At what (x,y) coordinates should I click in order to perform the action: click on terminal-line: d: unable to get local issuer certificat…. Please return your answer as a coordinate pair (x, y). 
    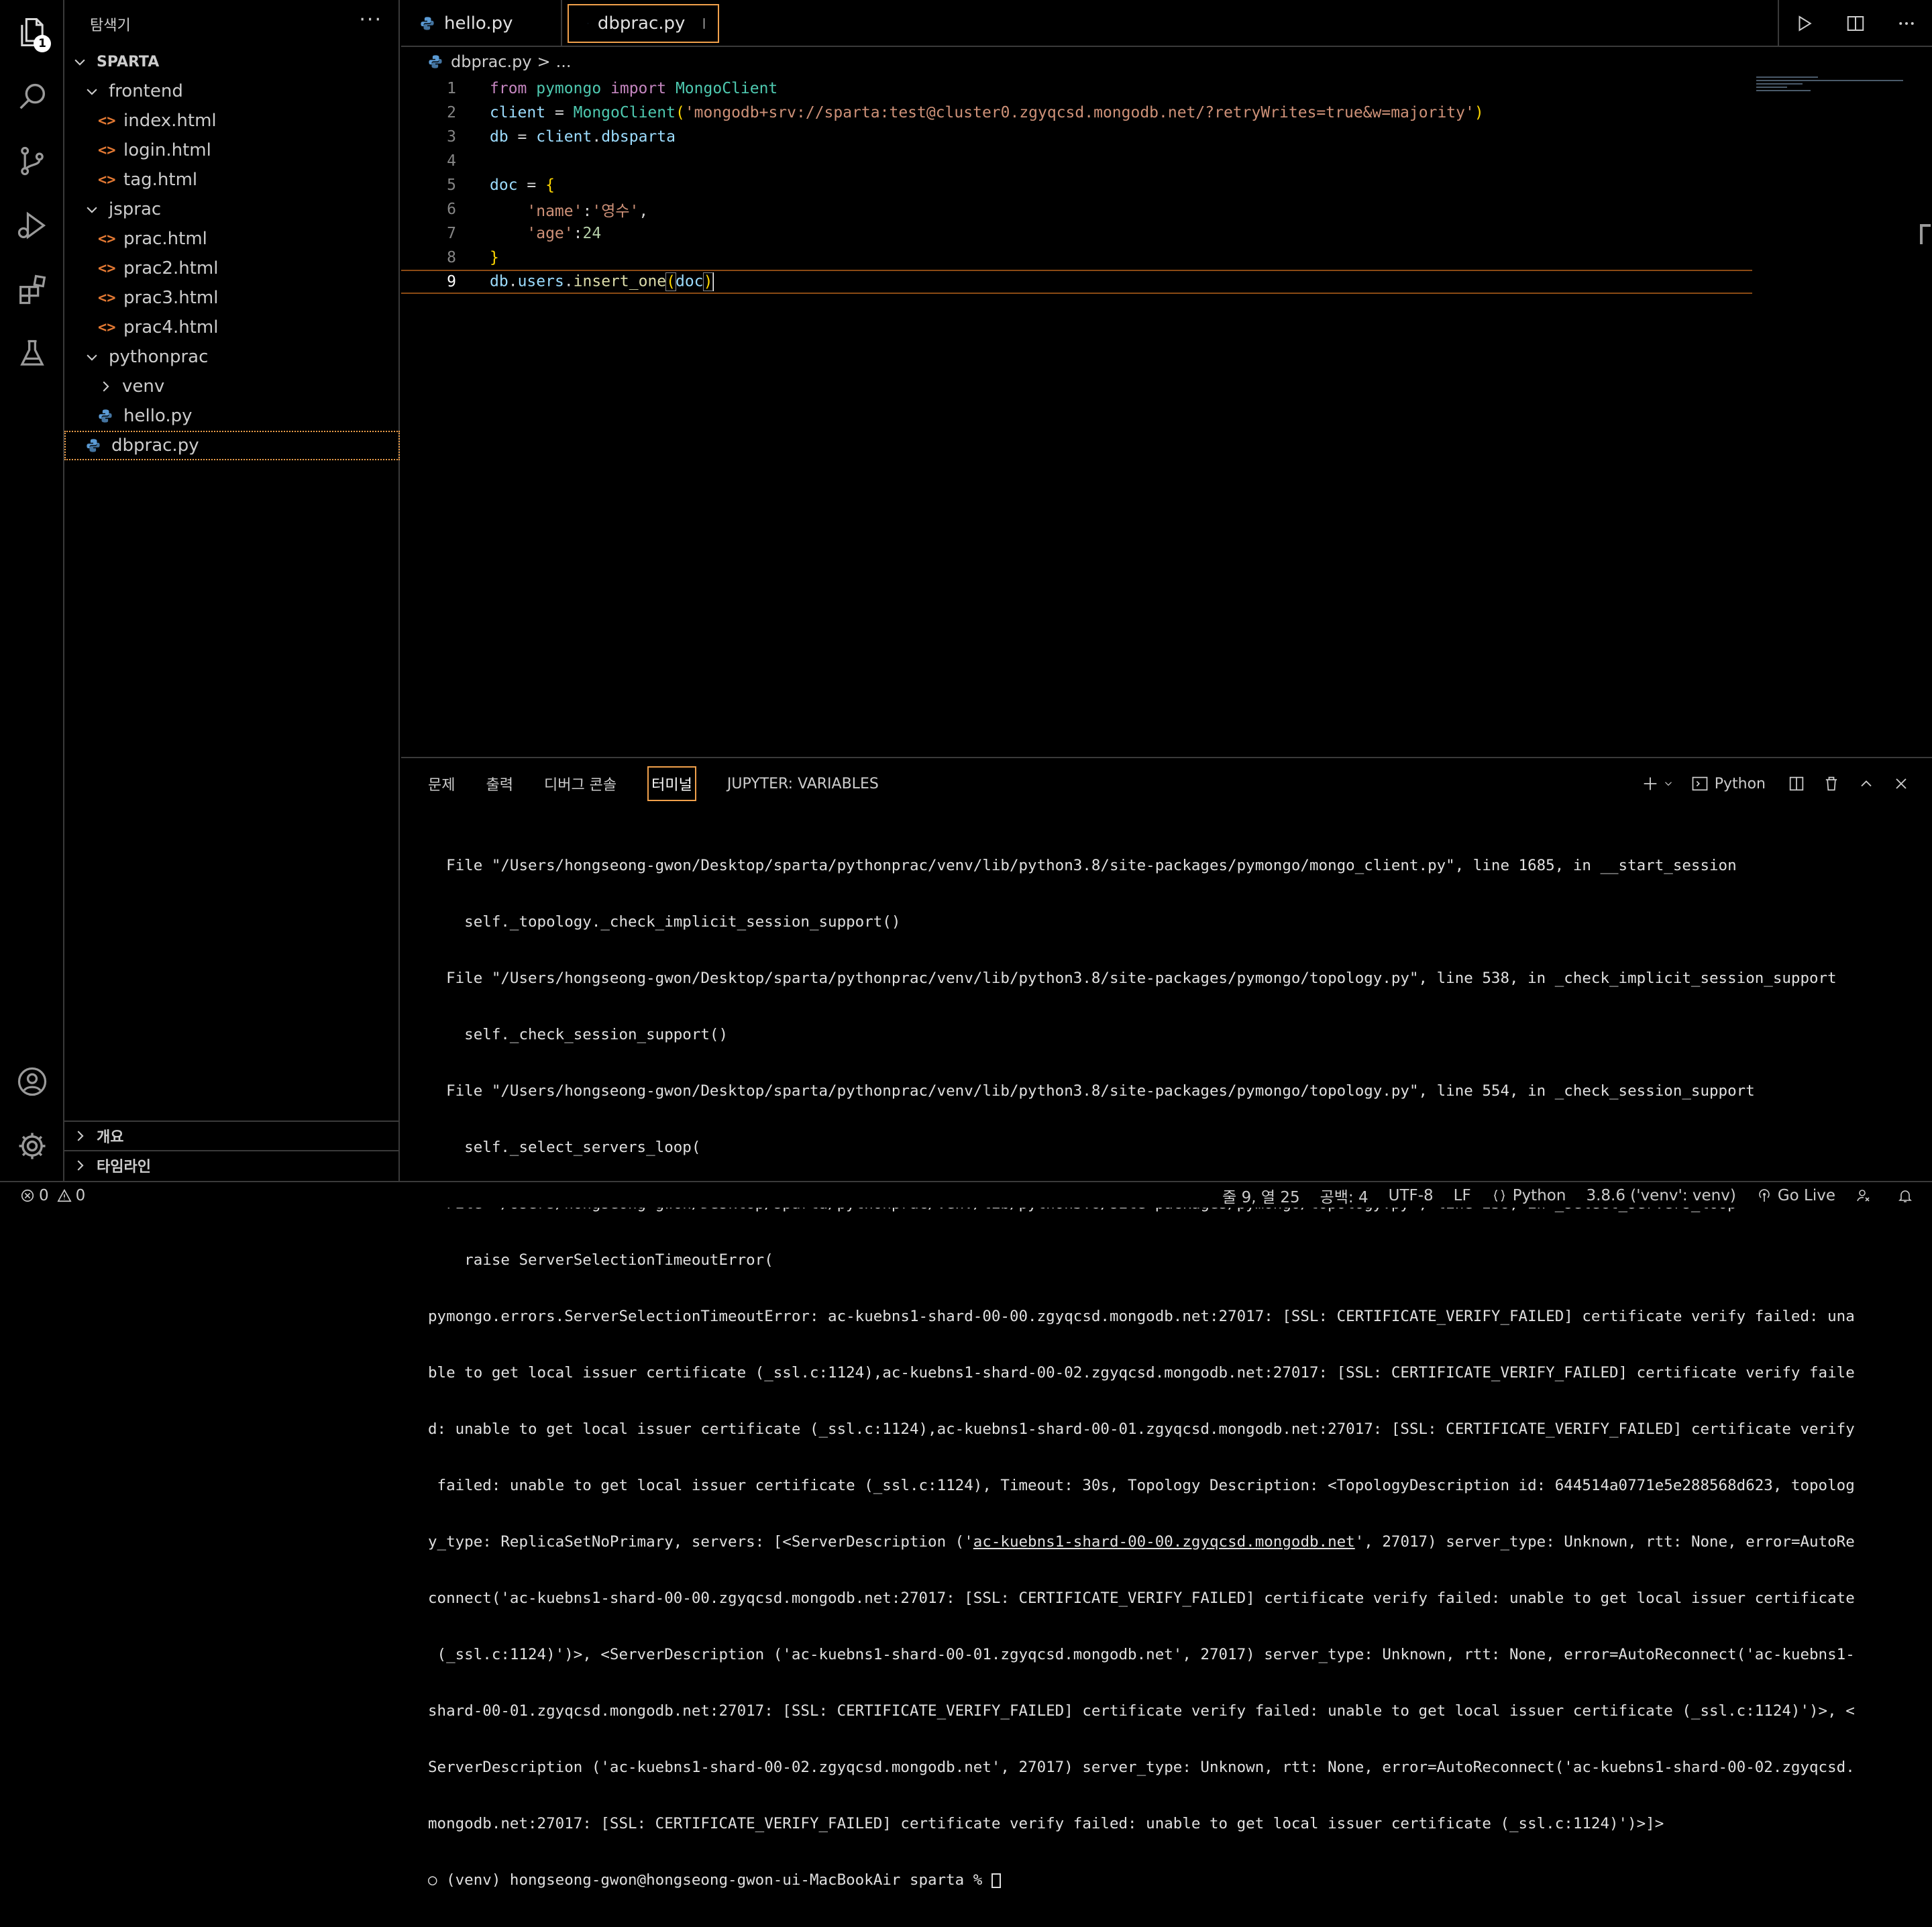
    Looking at the image, I should click on (1141, 1429).